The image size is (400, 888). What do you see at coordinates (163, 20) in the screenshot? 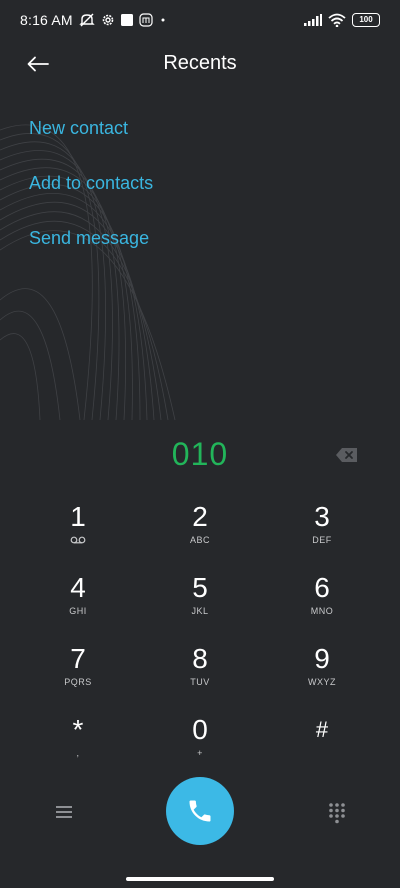
I see `dot-icon` at bounding box center [163, 20].